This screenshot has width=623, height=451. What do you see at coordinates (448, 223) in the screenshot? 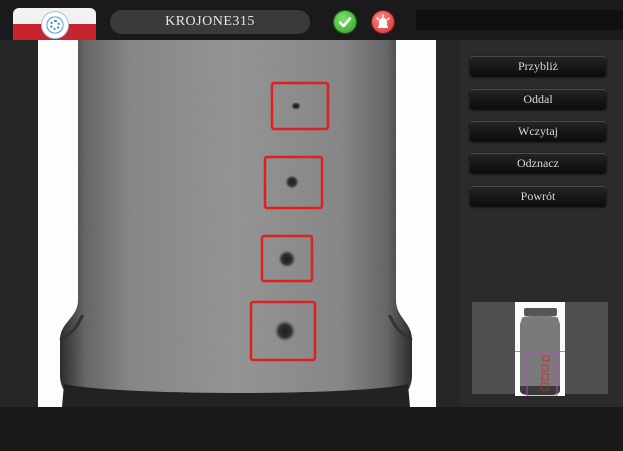
I see `viewer-separator` at bounding box center [448, 223].